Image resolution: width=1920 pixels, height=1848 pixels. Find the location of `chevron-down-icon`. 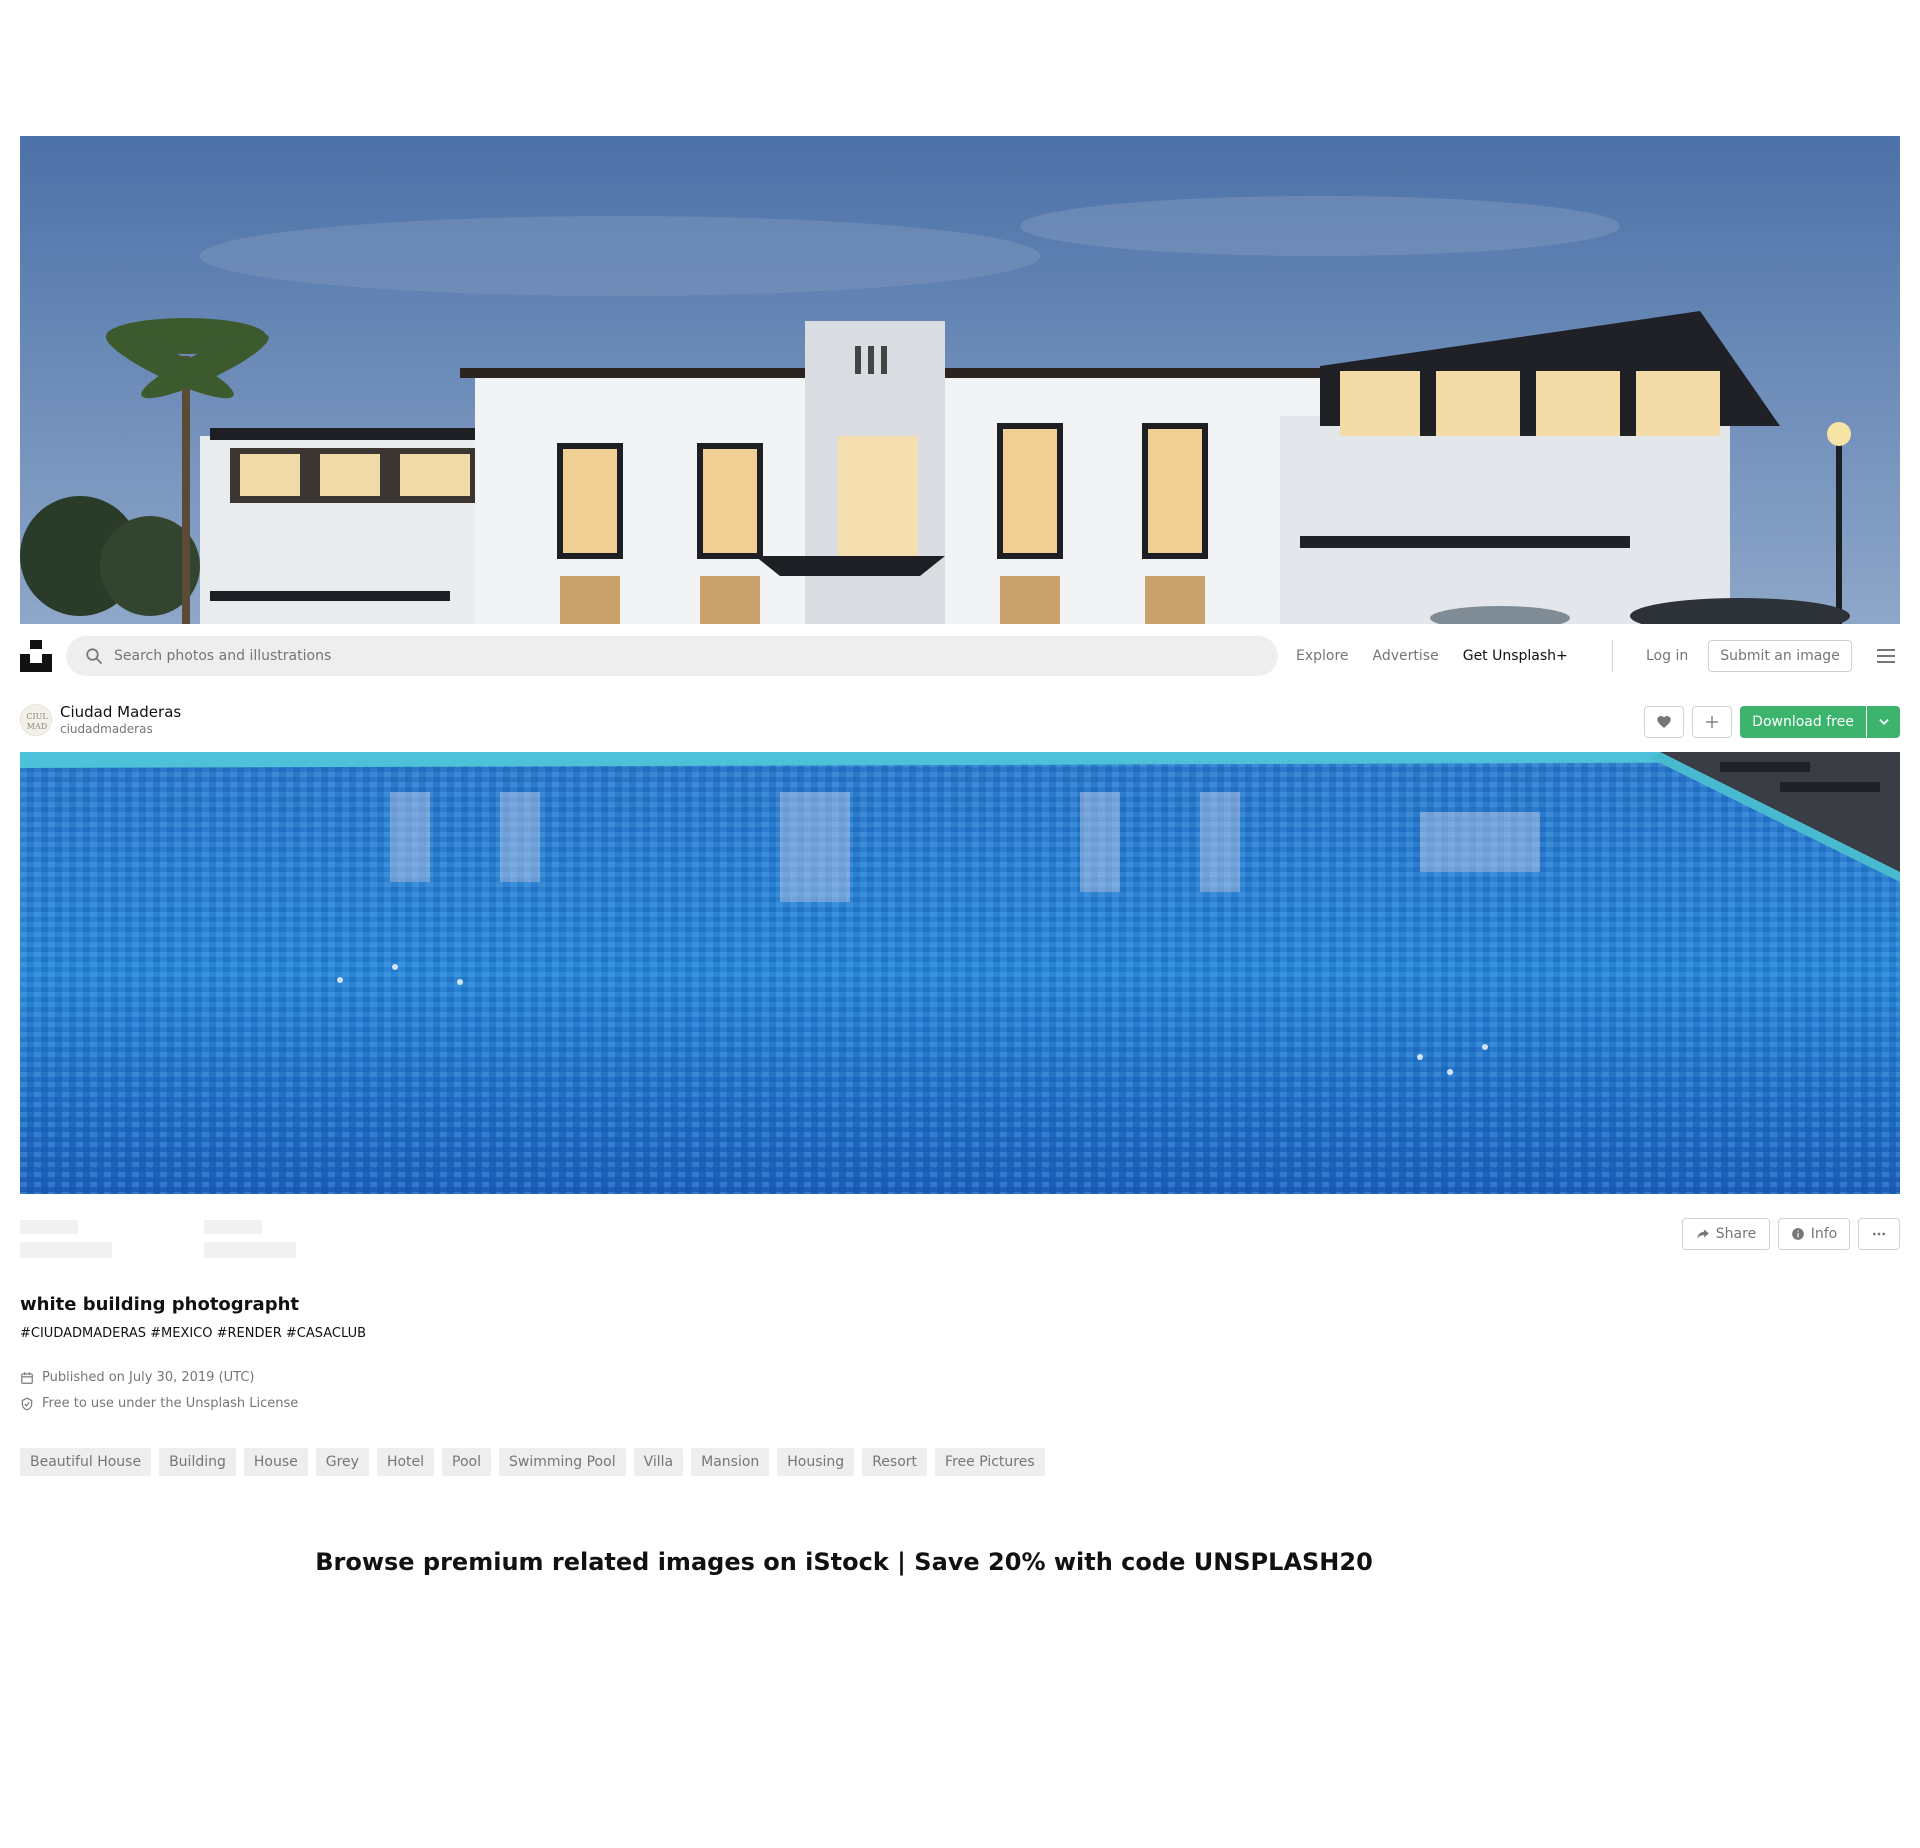

chevron-down-icon is located at coordinates (1883, 722).